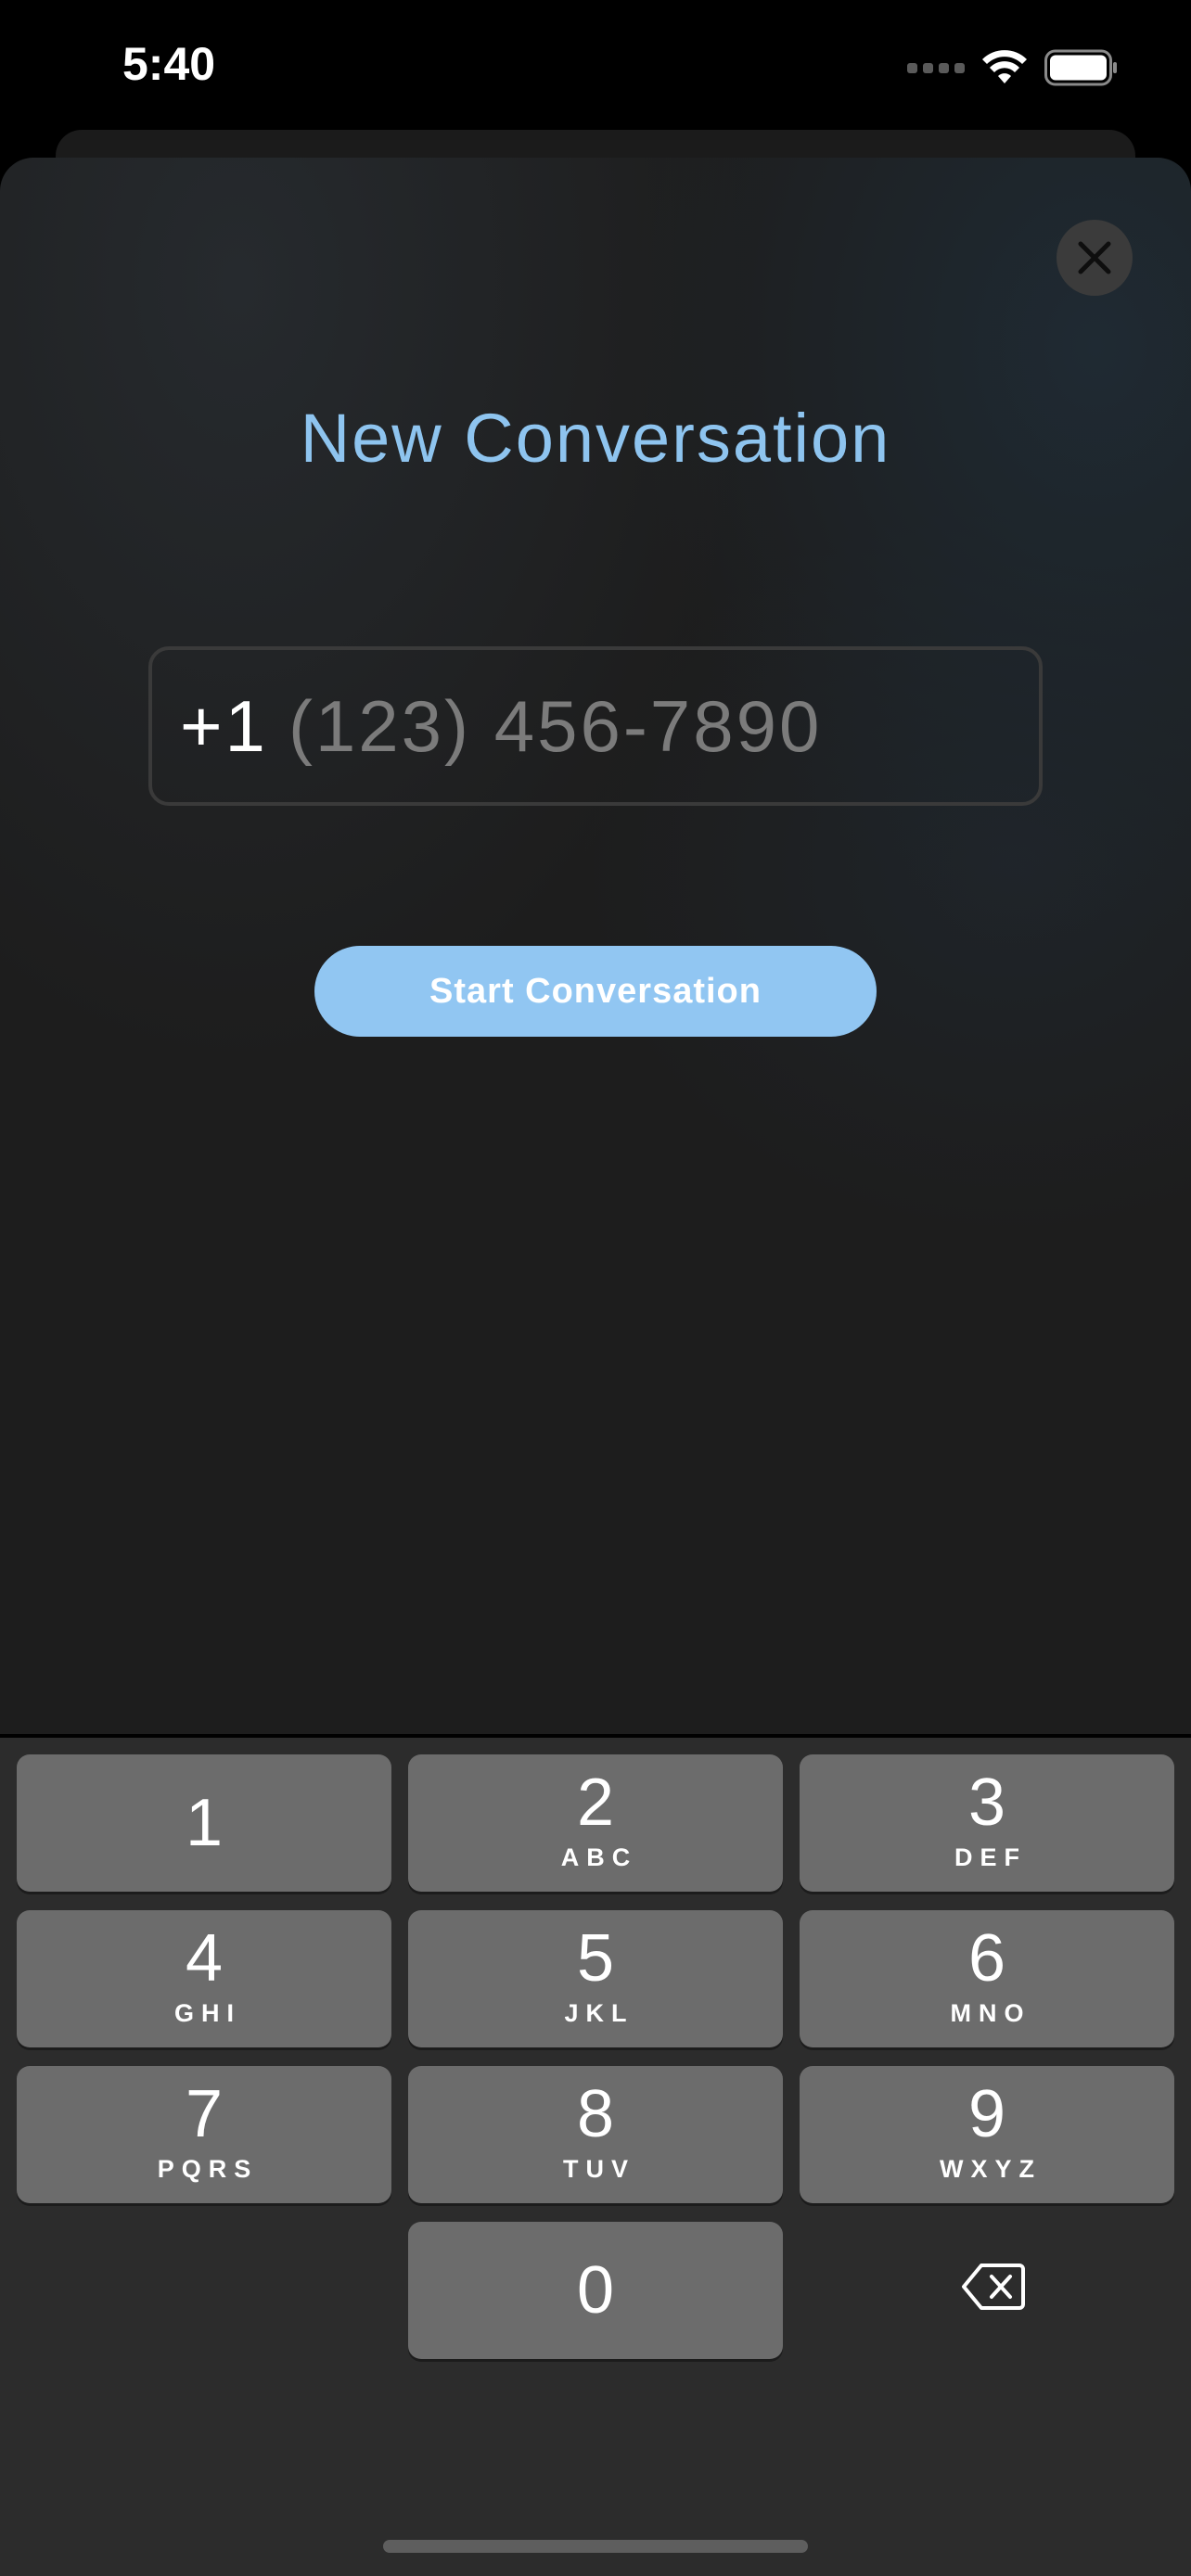 This screenshot has width=1191, height=2576. What do you see at coordinates (1080, 67) in the screenshot?
I see `battery-icon` at bounding box center [1080, 67].